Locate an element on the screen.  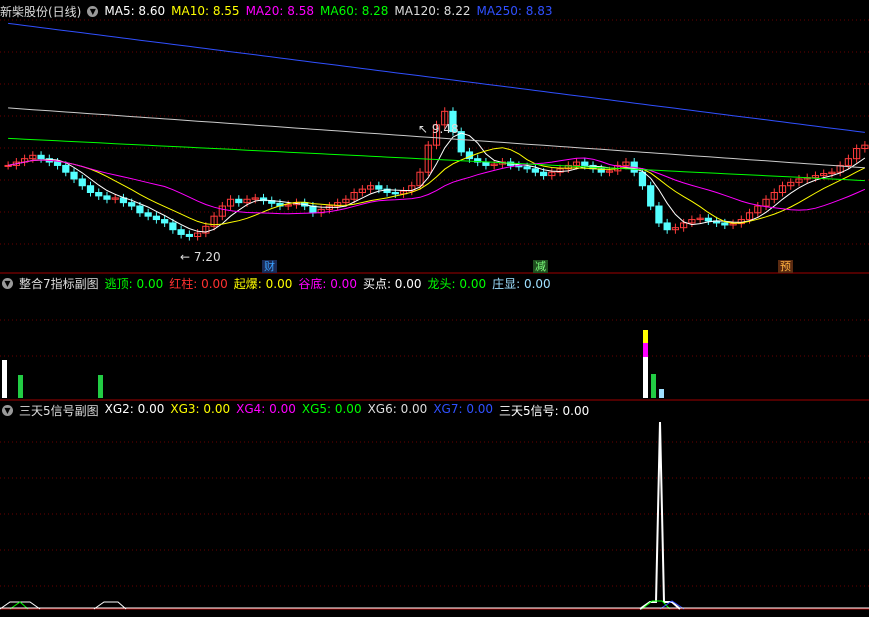
ma120-line is located at coordinates (436, 138).